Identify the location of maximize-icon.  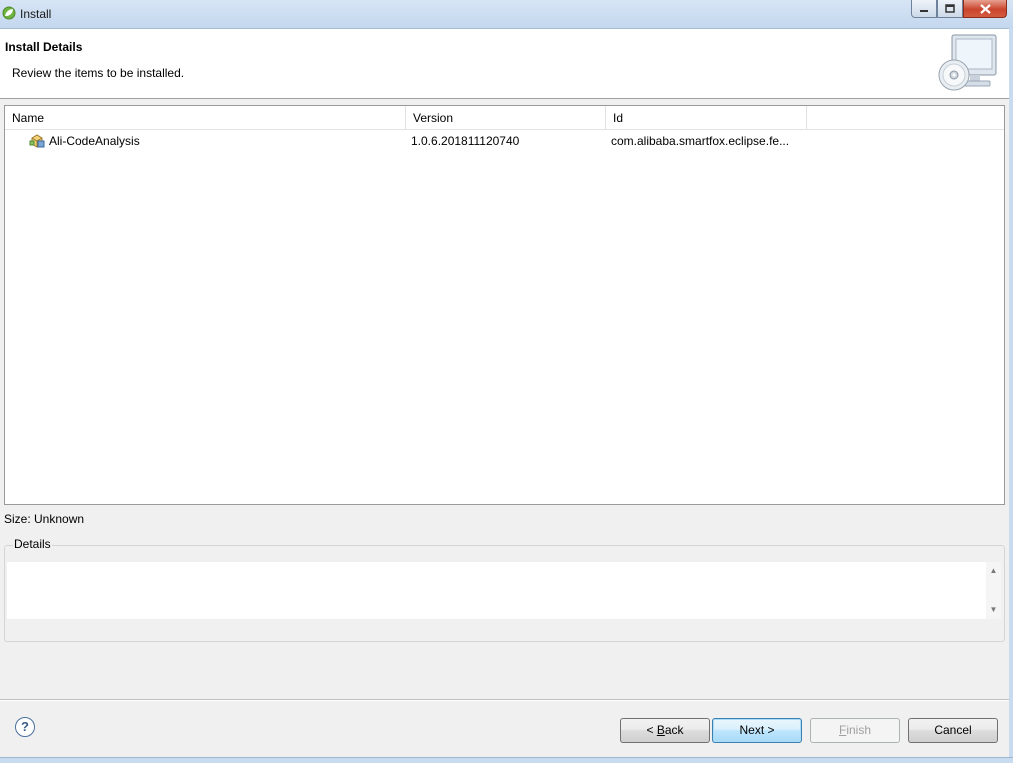
(950, 8).